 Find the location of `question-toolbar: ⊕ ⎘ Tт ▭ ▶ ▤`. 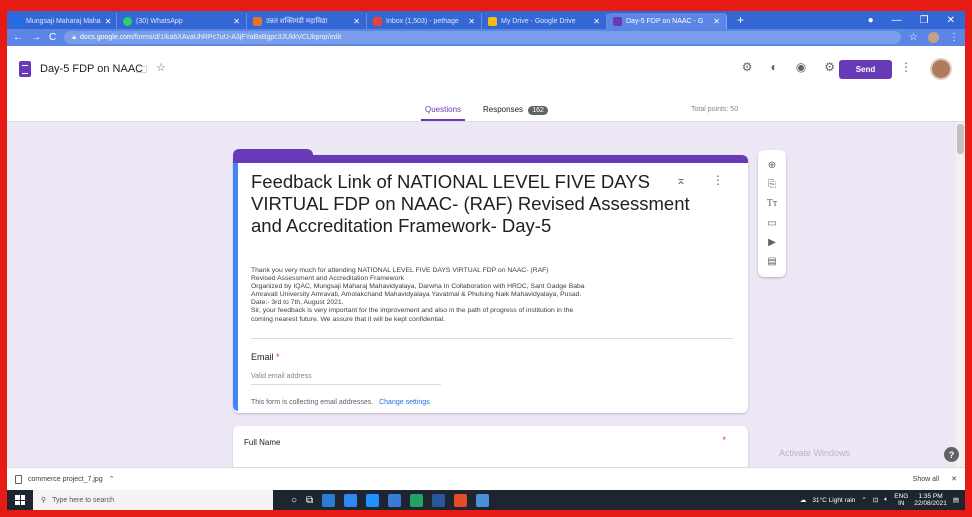

question-toolbar: ⊕ ⎘ Tт ▭ ▶ ▤ is located at coordinates (772, 213).